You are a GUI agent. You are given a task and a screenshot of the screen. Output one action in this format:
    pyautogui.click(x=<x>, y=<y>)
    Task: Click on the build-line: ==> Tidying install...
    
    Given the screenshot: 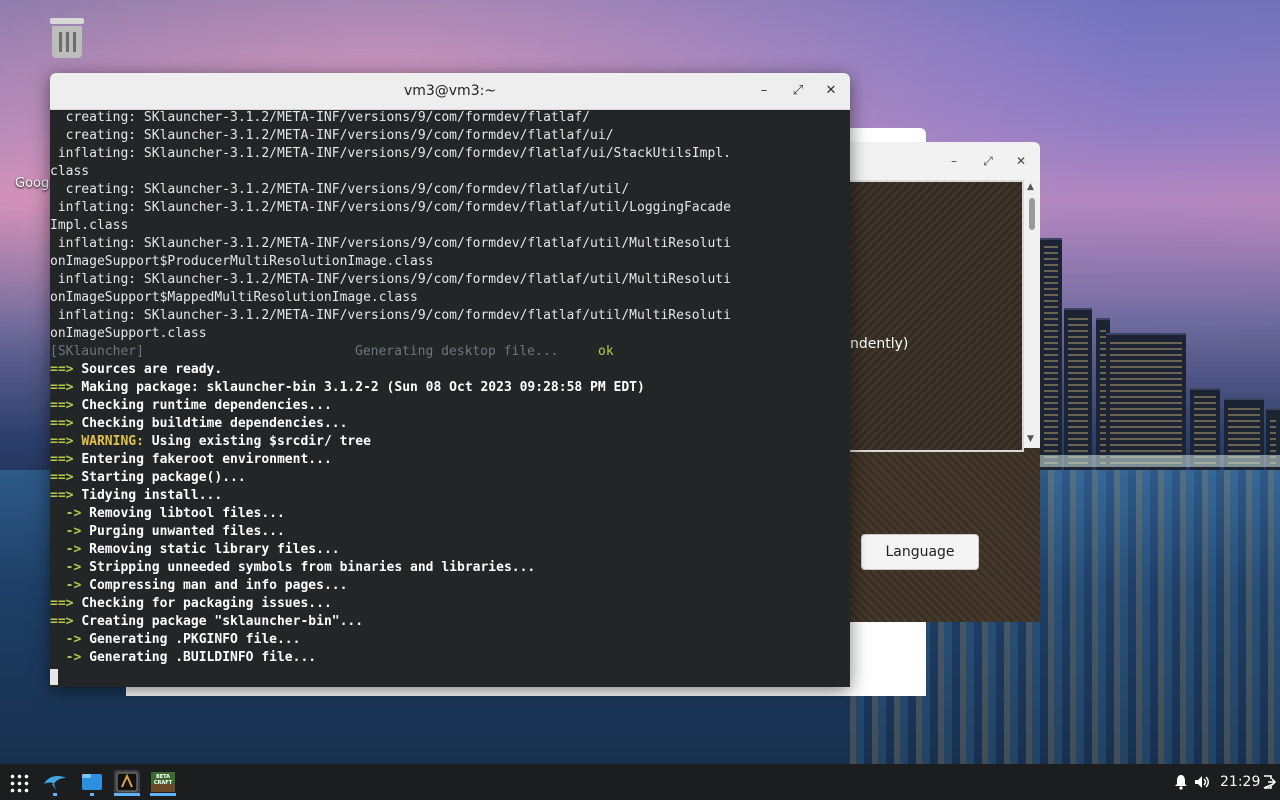 What is the action you would take?
    pyautogui.click(x=136, y=495)
    